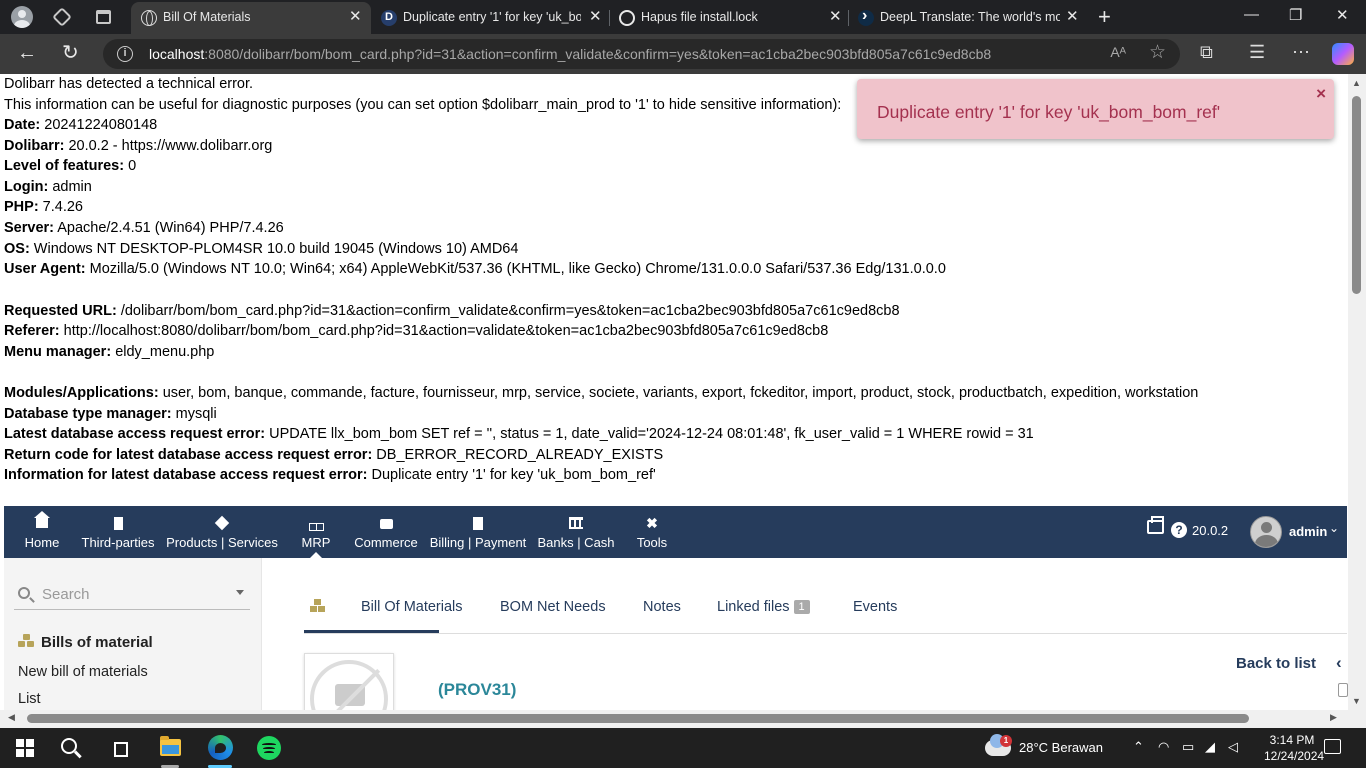 The height and width of the screenshot is (768, 1366). I want to click on menu-mrp: MRP, so click(316, 532).